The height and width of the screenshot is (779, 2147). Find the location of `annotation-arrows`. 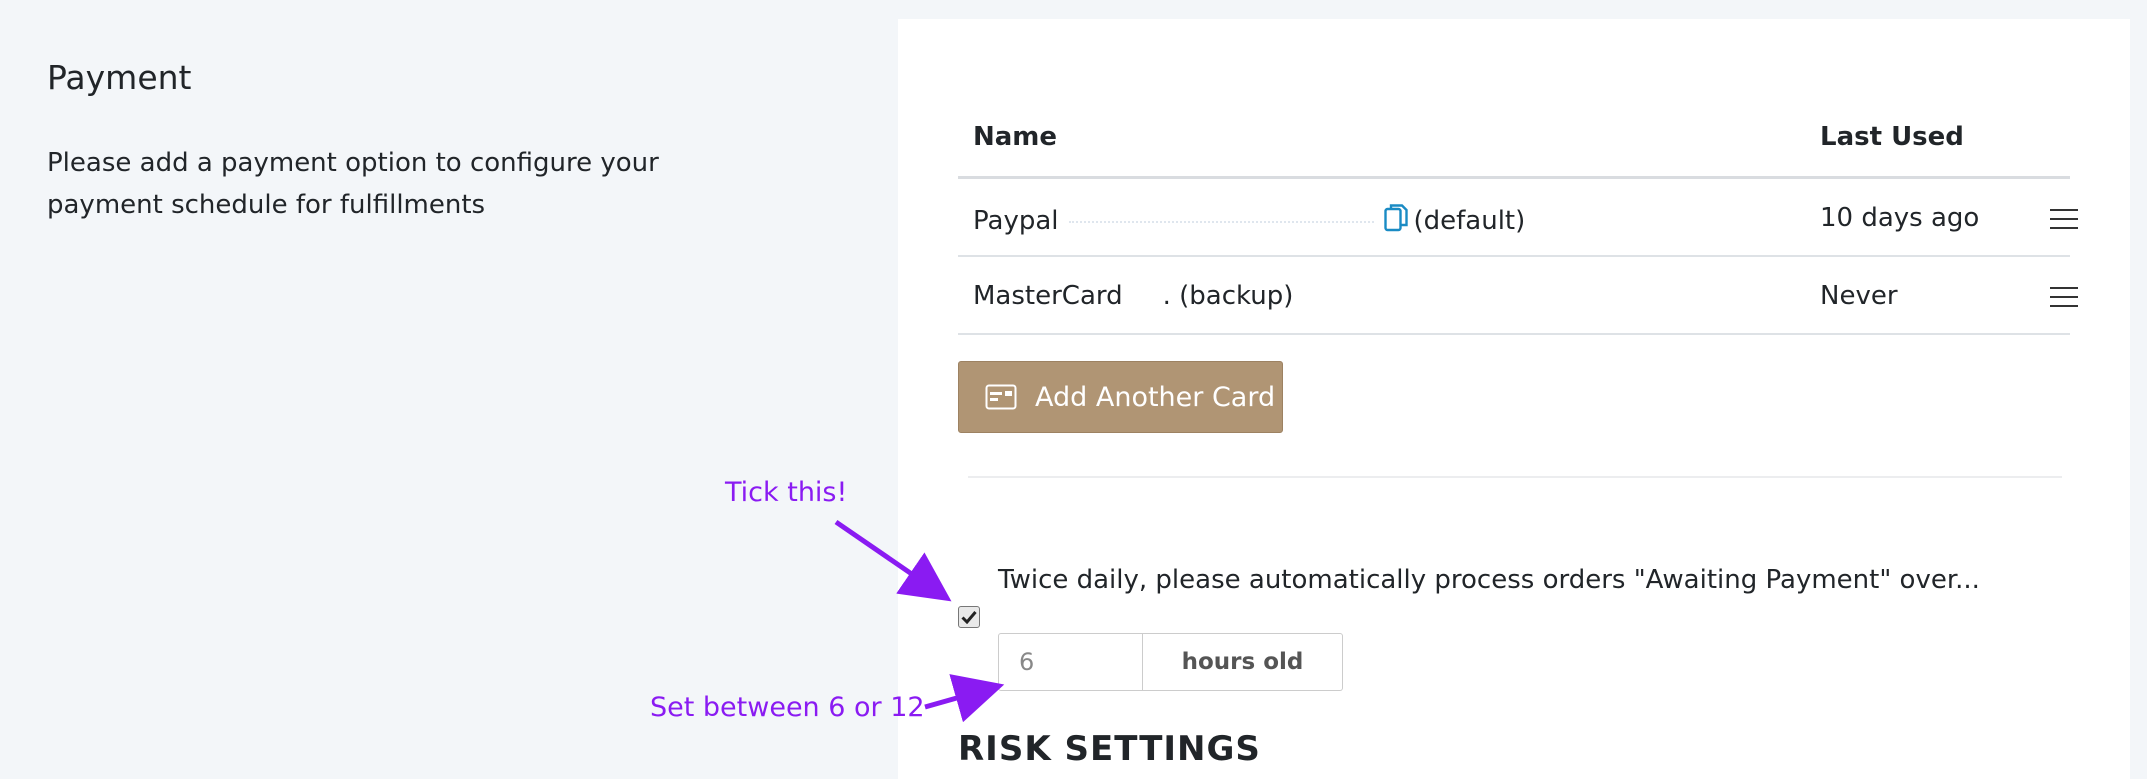

annotation-arrows is located at coordinates (919, 621).